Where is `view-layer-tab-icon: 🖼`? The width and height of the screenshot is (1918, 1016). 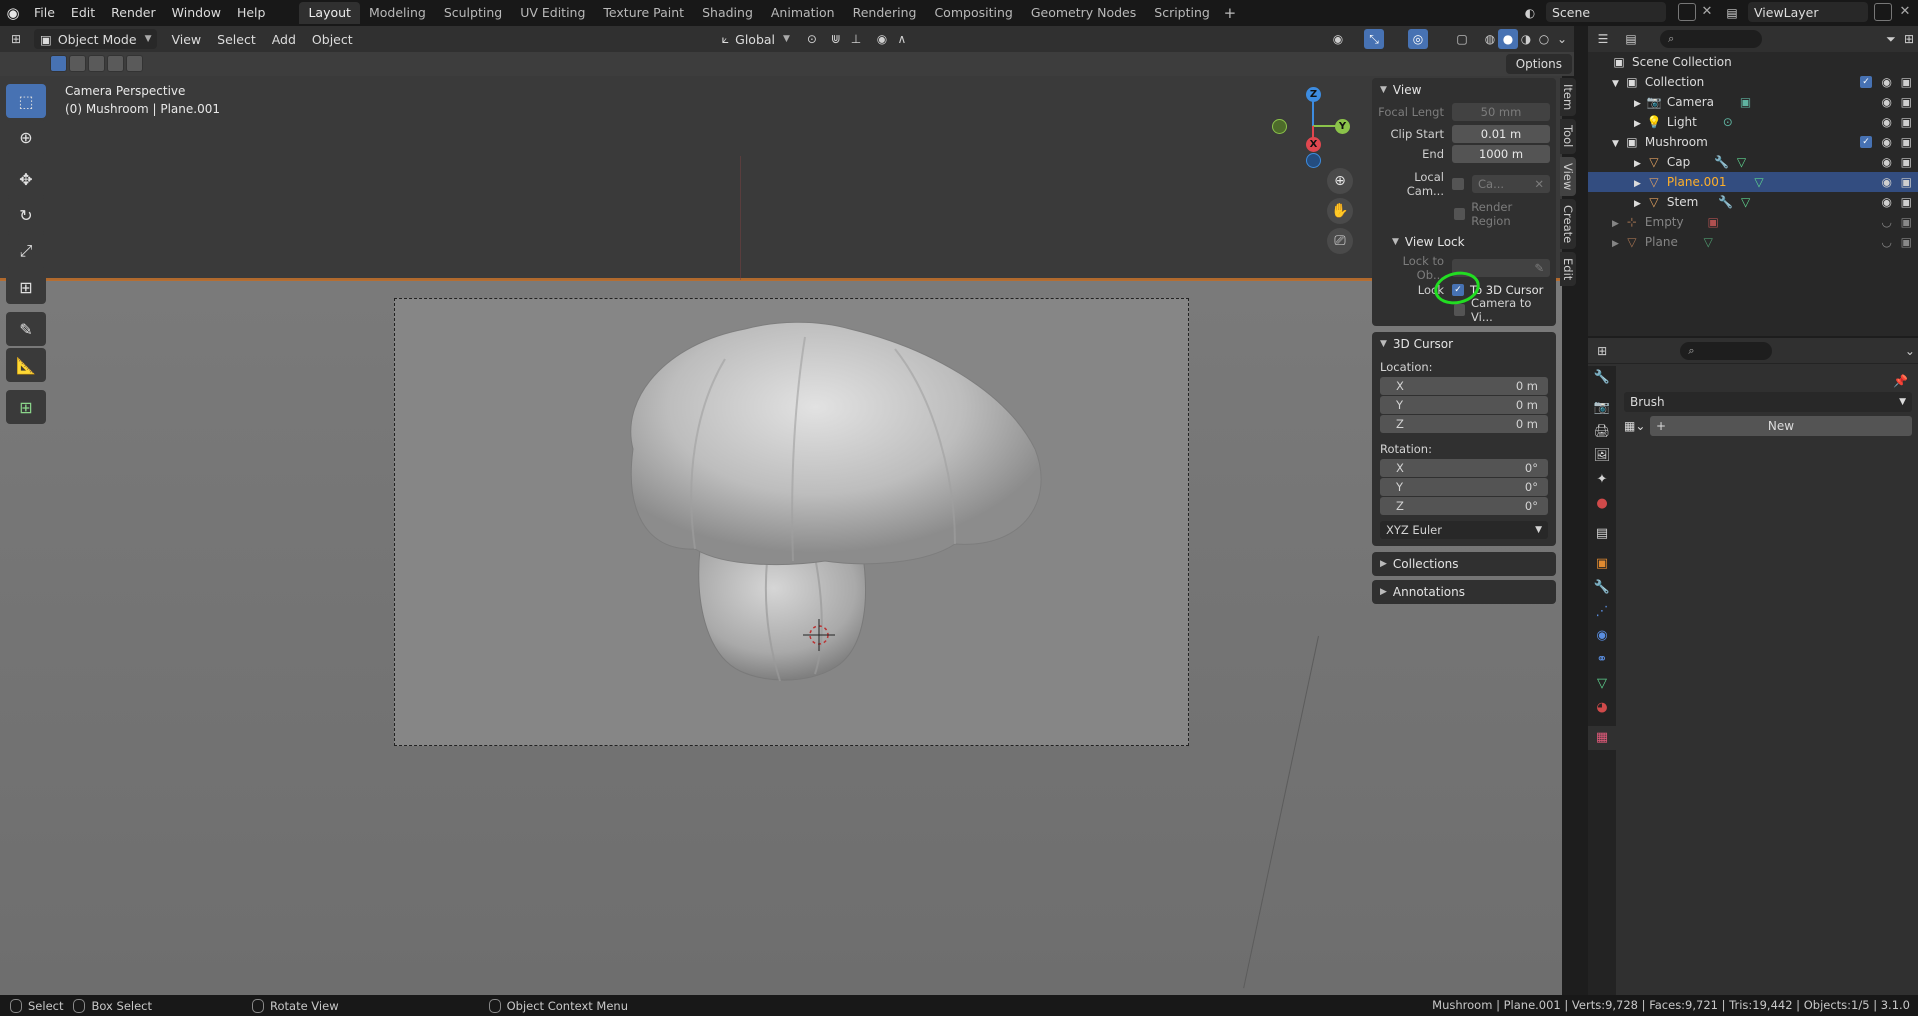 view-layer-tab-icon: 🖼 is located at coordinates (1602, 456).